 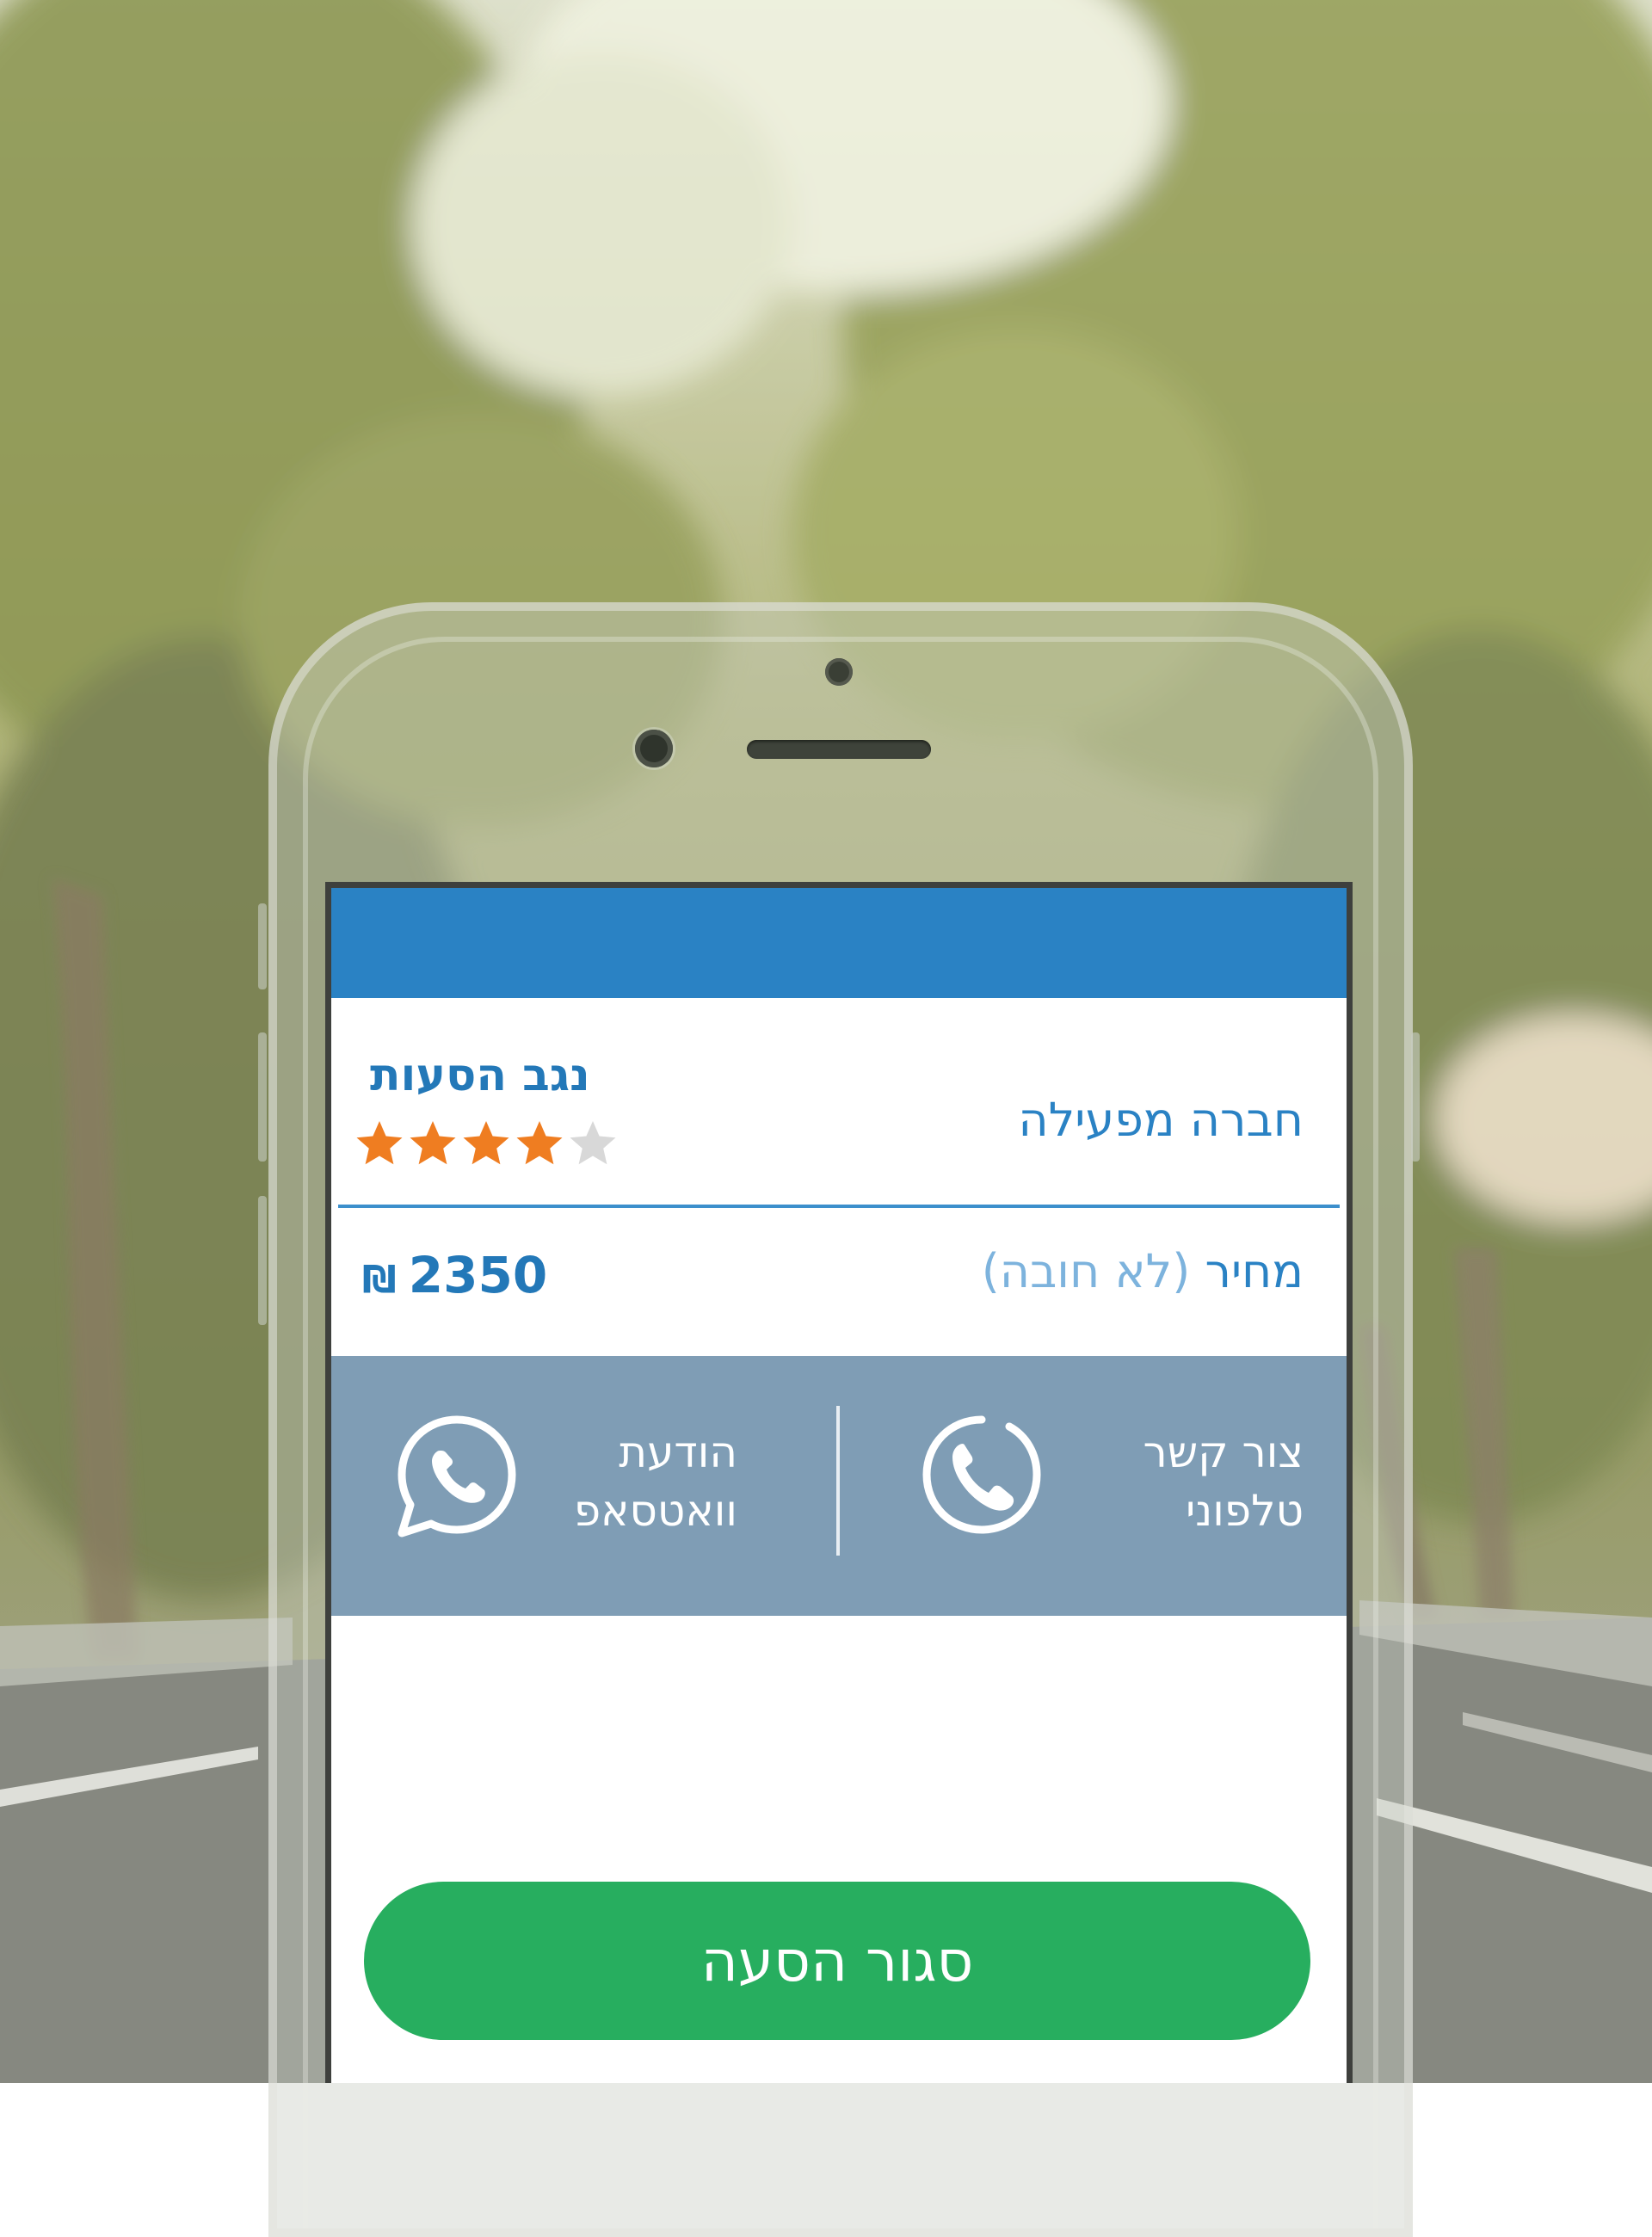 I want to click on whatsapp-message-button: הודעת וואטסאפ, so click(x=585, y=1486).